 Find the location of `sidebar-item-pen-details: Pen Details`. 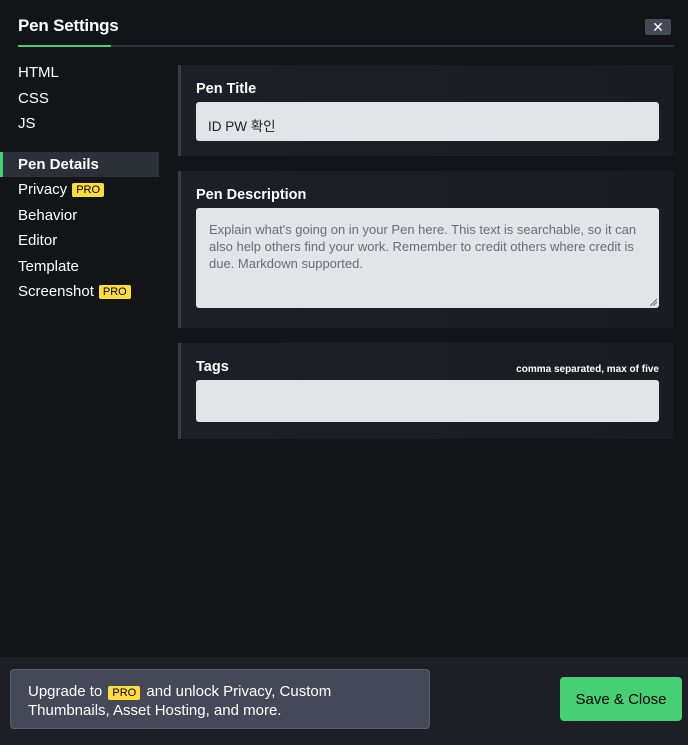

sidebar-item-pen-details: Pen Details is located at coordinates (79, 164).